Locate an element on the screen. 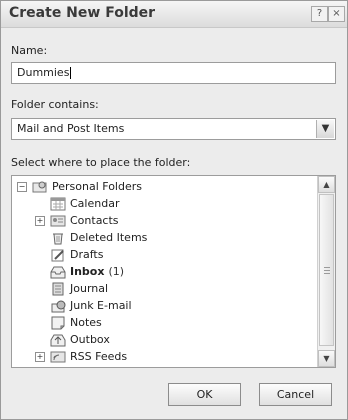  ok-button: OK is located at coordinates (204, 394).